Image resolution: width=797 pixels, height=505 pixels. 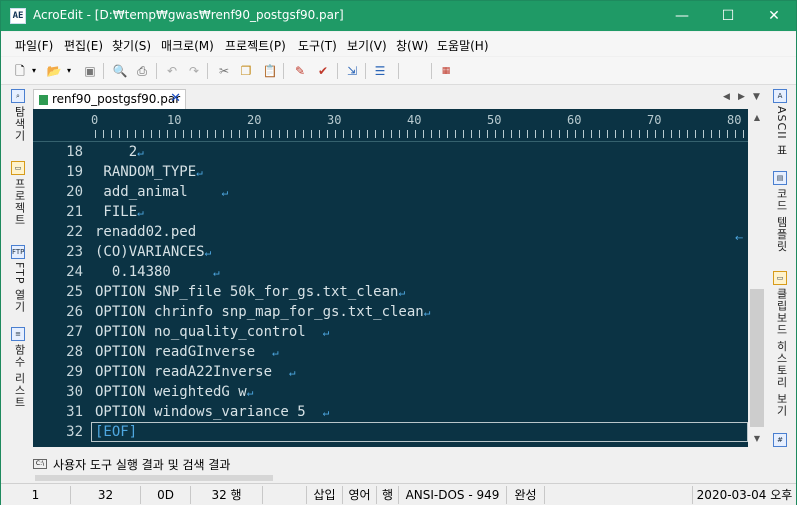 I want to click on ascii-table-tab-label: ASCII 표, so click(x=781, y=131).